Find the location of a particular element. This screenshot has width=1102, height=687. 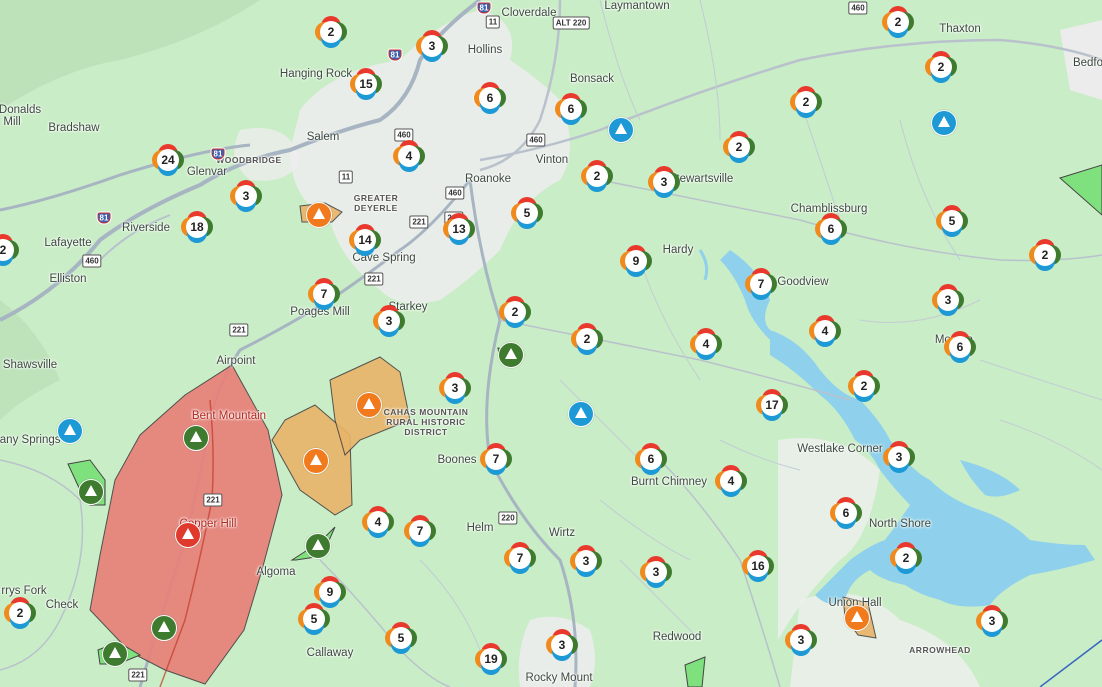

outage-cluster: 17 is located at coordinates (772, 405).